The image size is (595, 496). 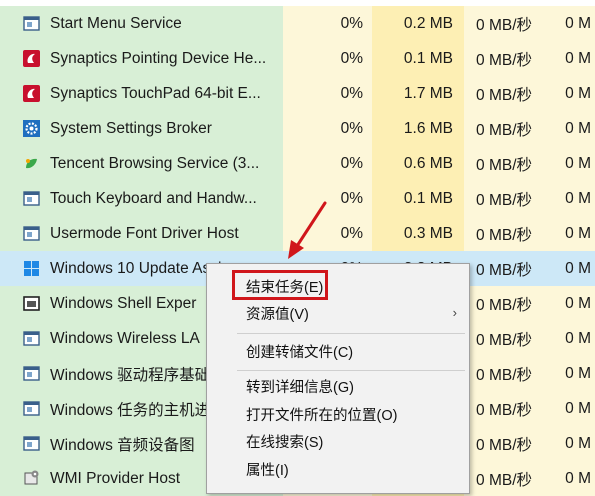 I want to click on process-name-cell: System Settings Broker, so click(x=141, y=128).